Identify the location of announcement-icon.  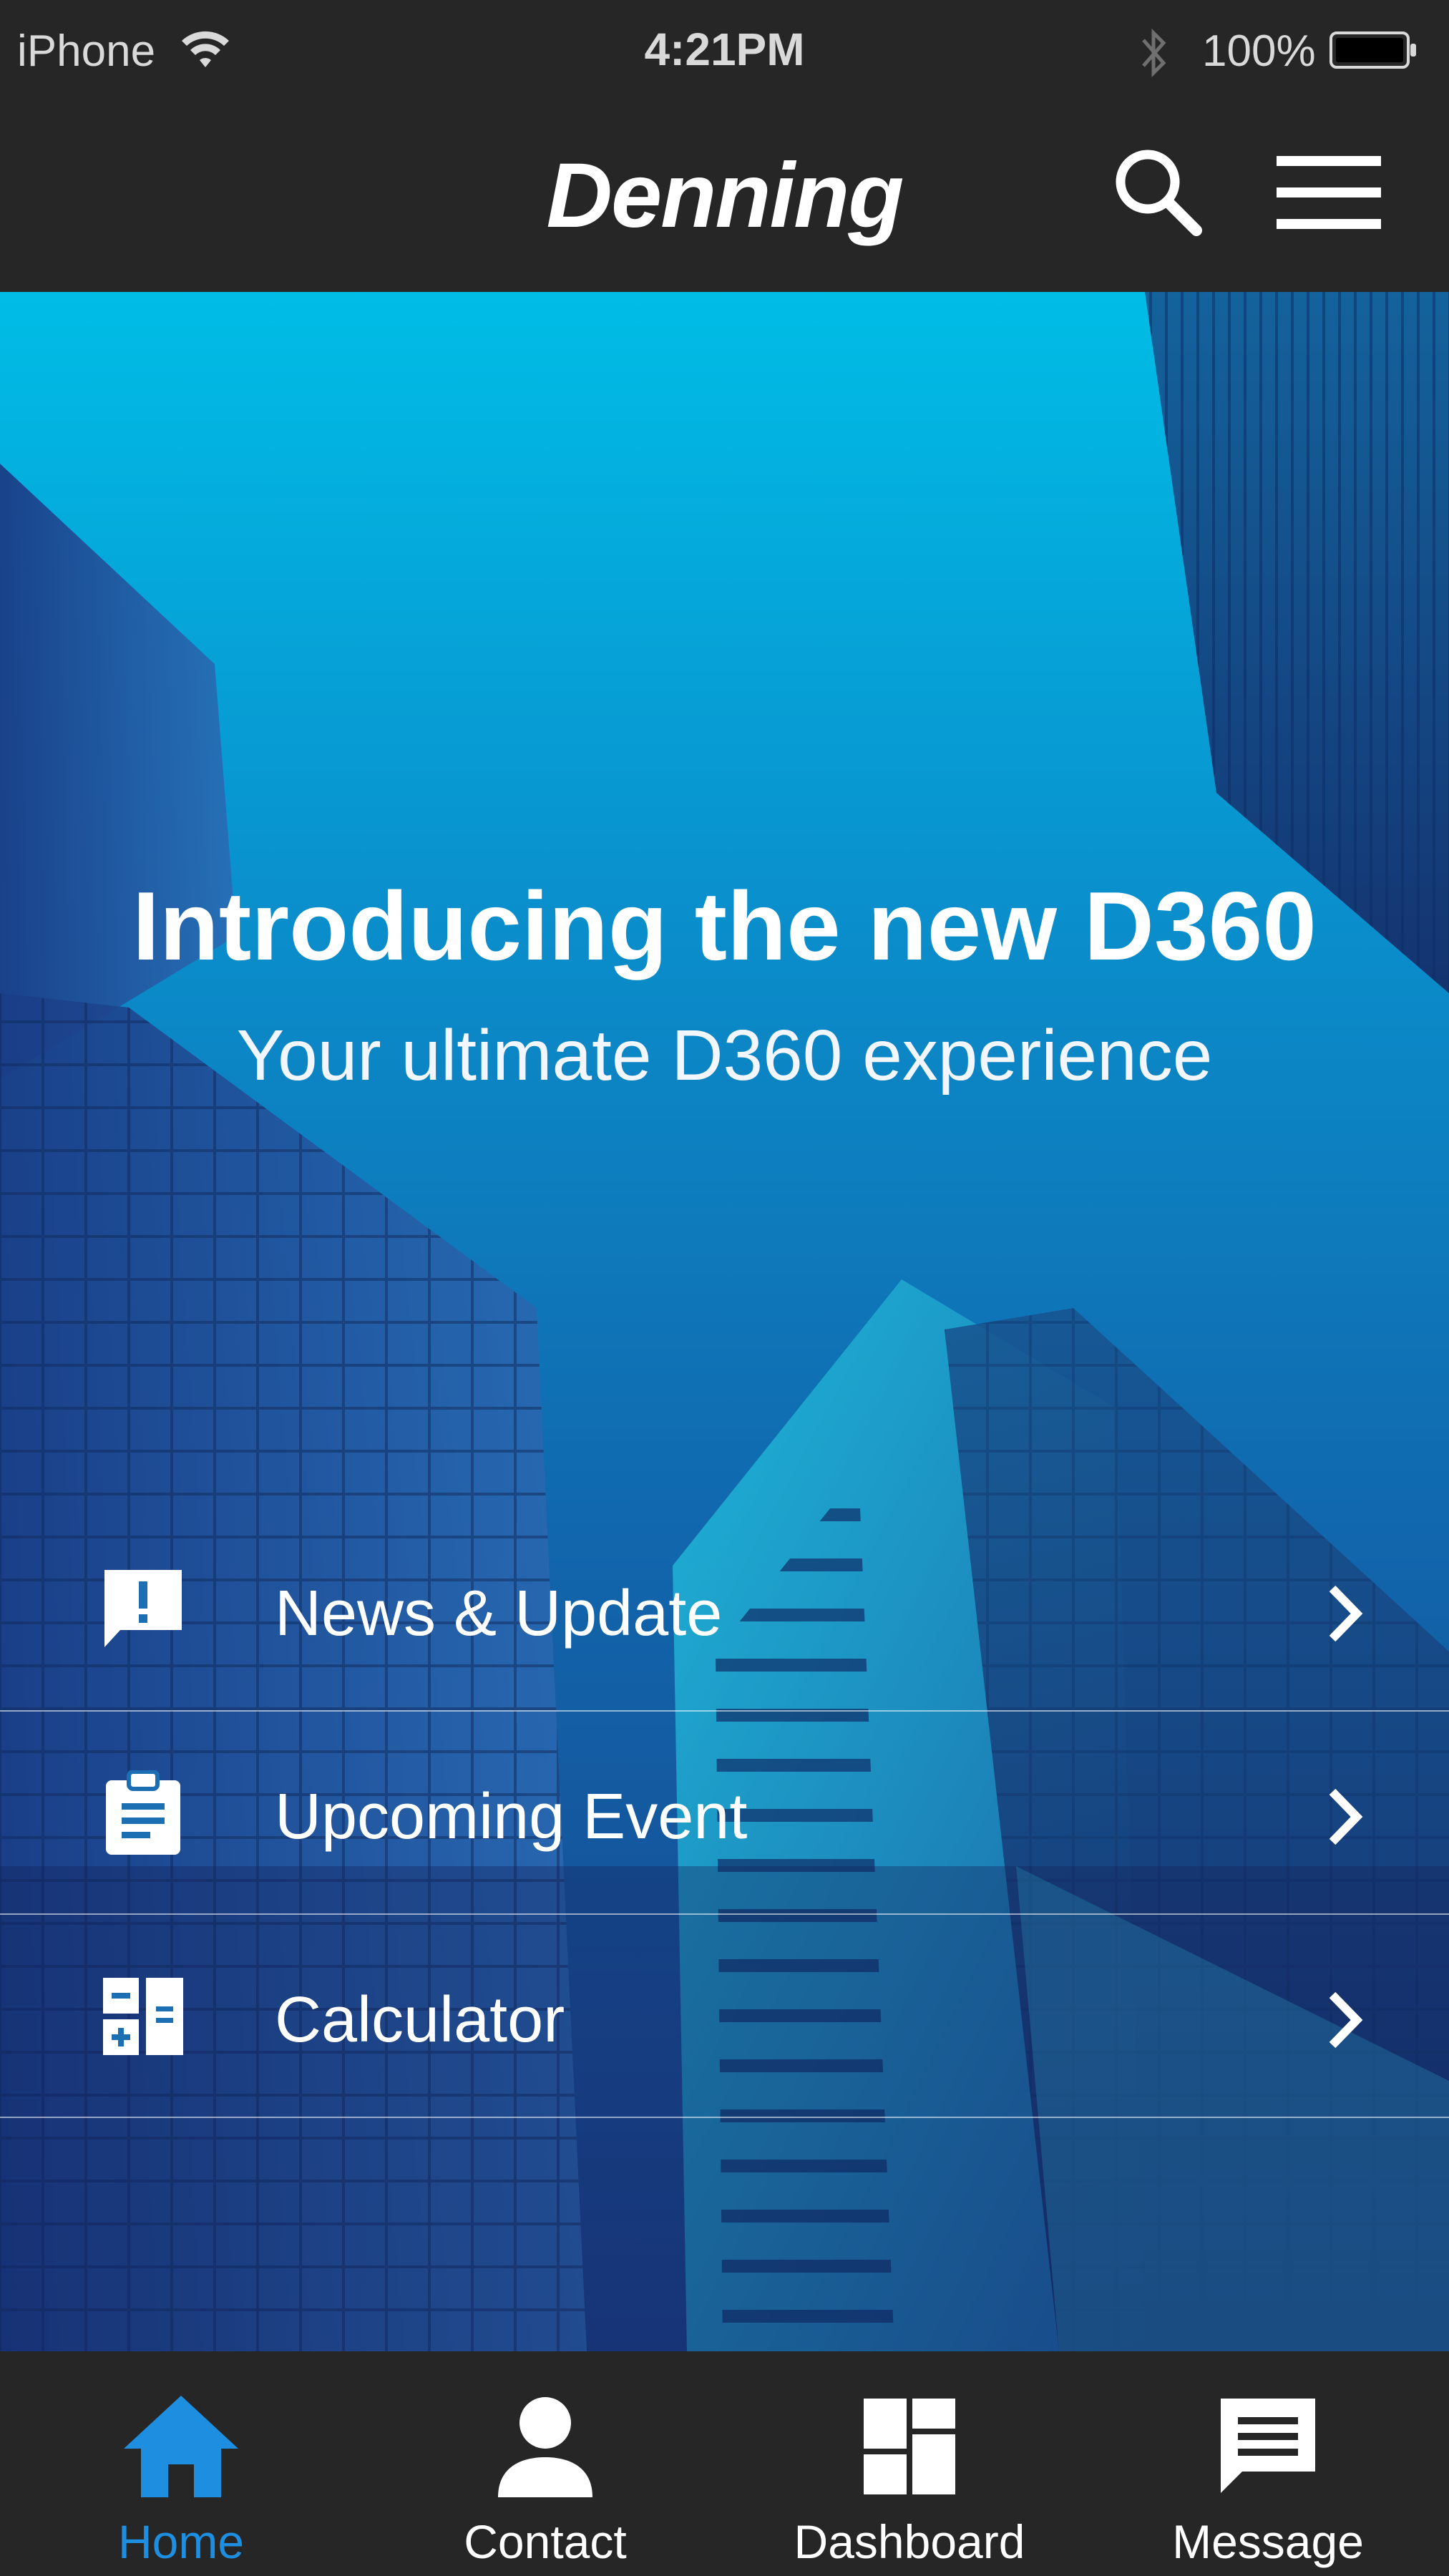
(143, 1608).